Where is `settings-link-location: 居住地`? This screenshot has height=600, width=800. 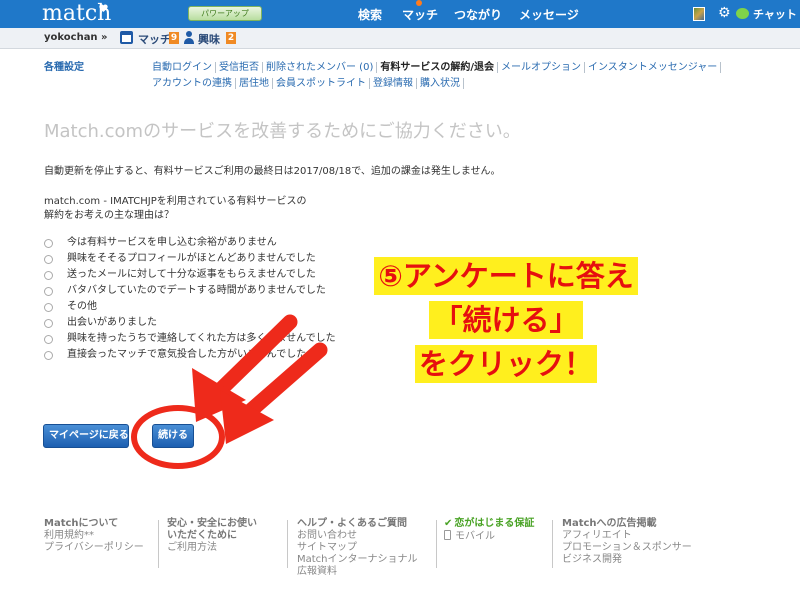 settings-link-location: 居住地 is located at coordinates (254, 83).